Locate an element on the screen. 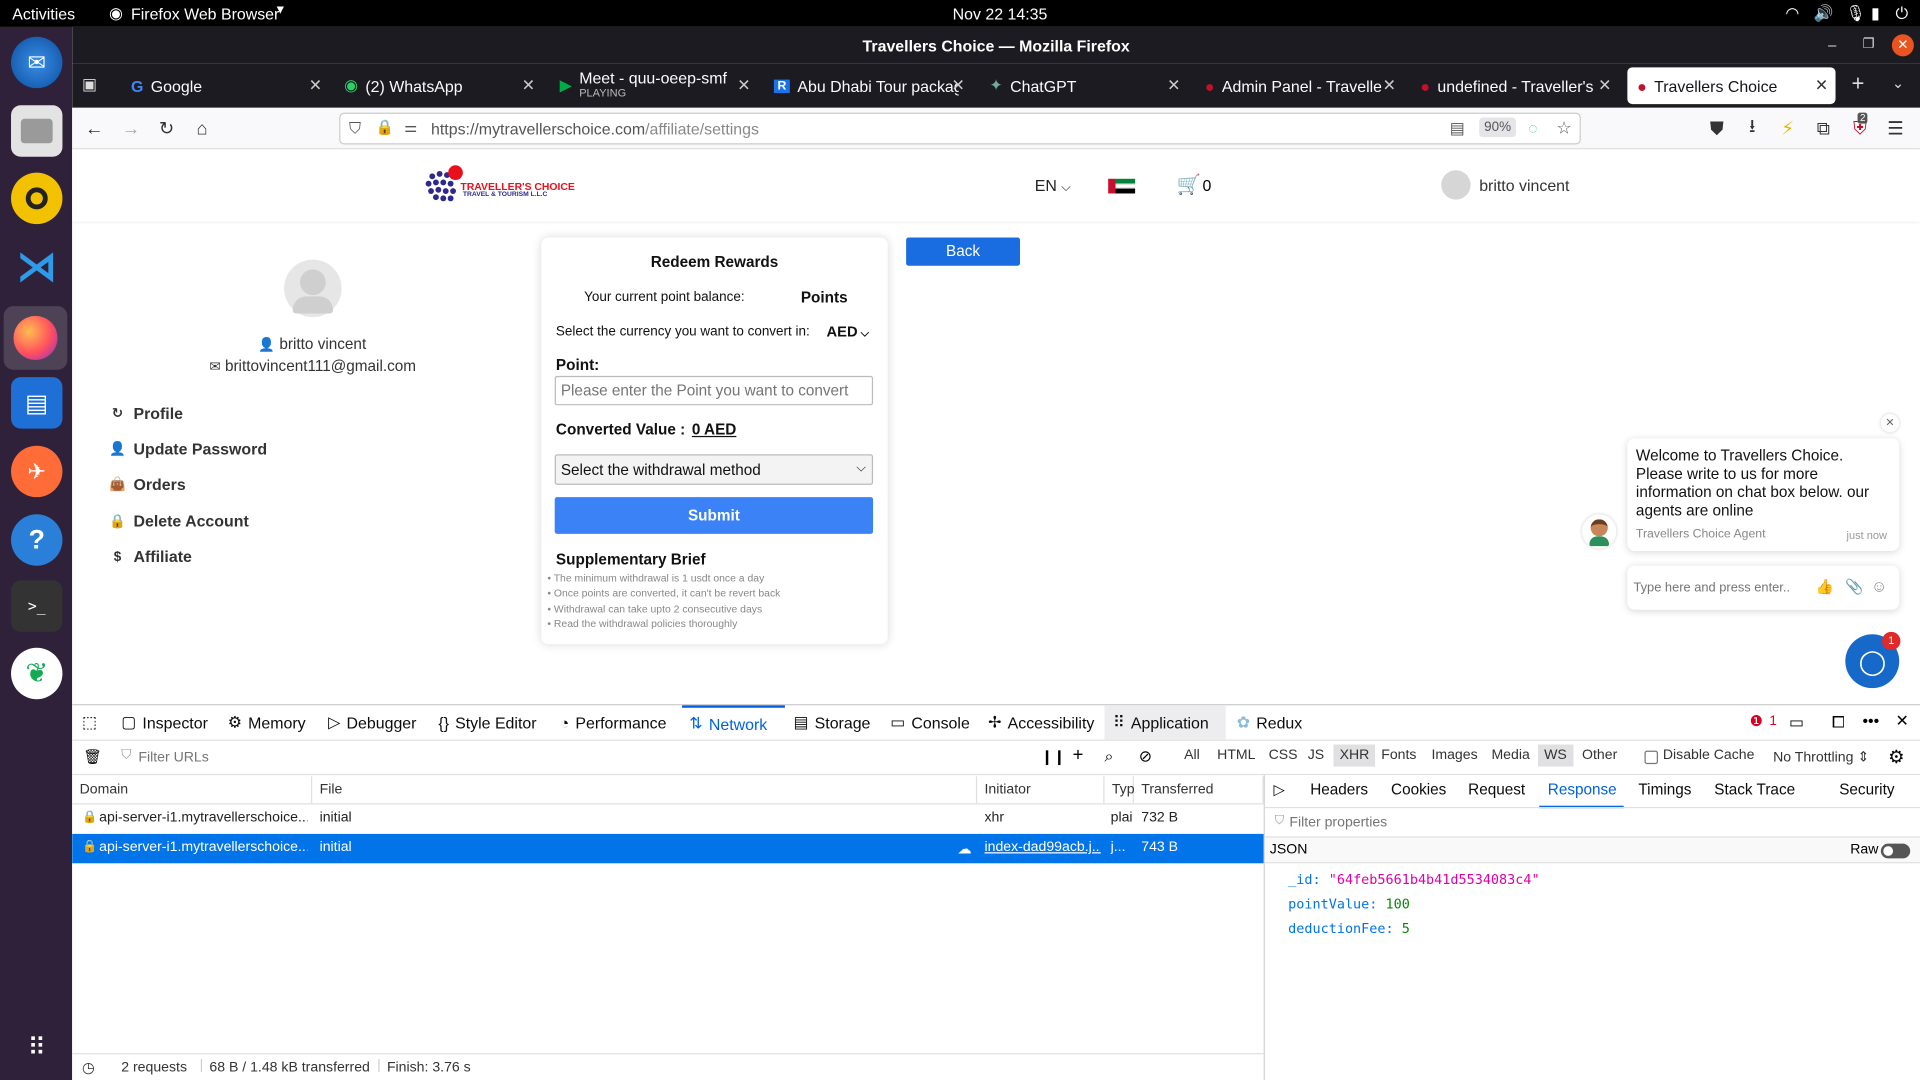 The height and width of the screenshot is (1080, 1920). tab-timings: Timings is located at coordinates (1664, 789).